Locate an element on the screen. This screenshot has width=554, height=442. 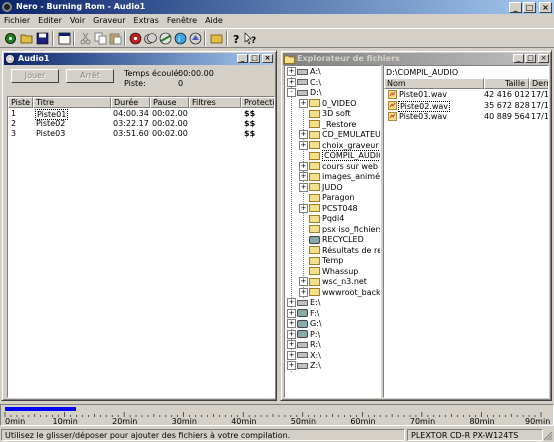
col-date: Derni is located at coordinates (538, 83).